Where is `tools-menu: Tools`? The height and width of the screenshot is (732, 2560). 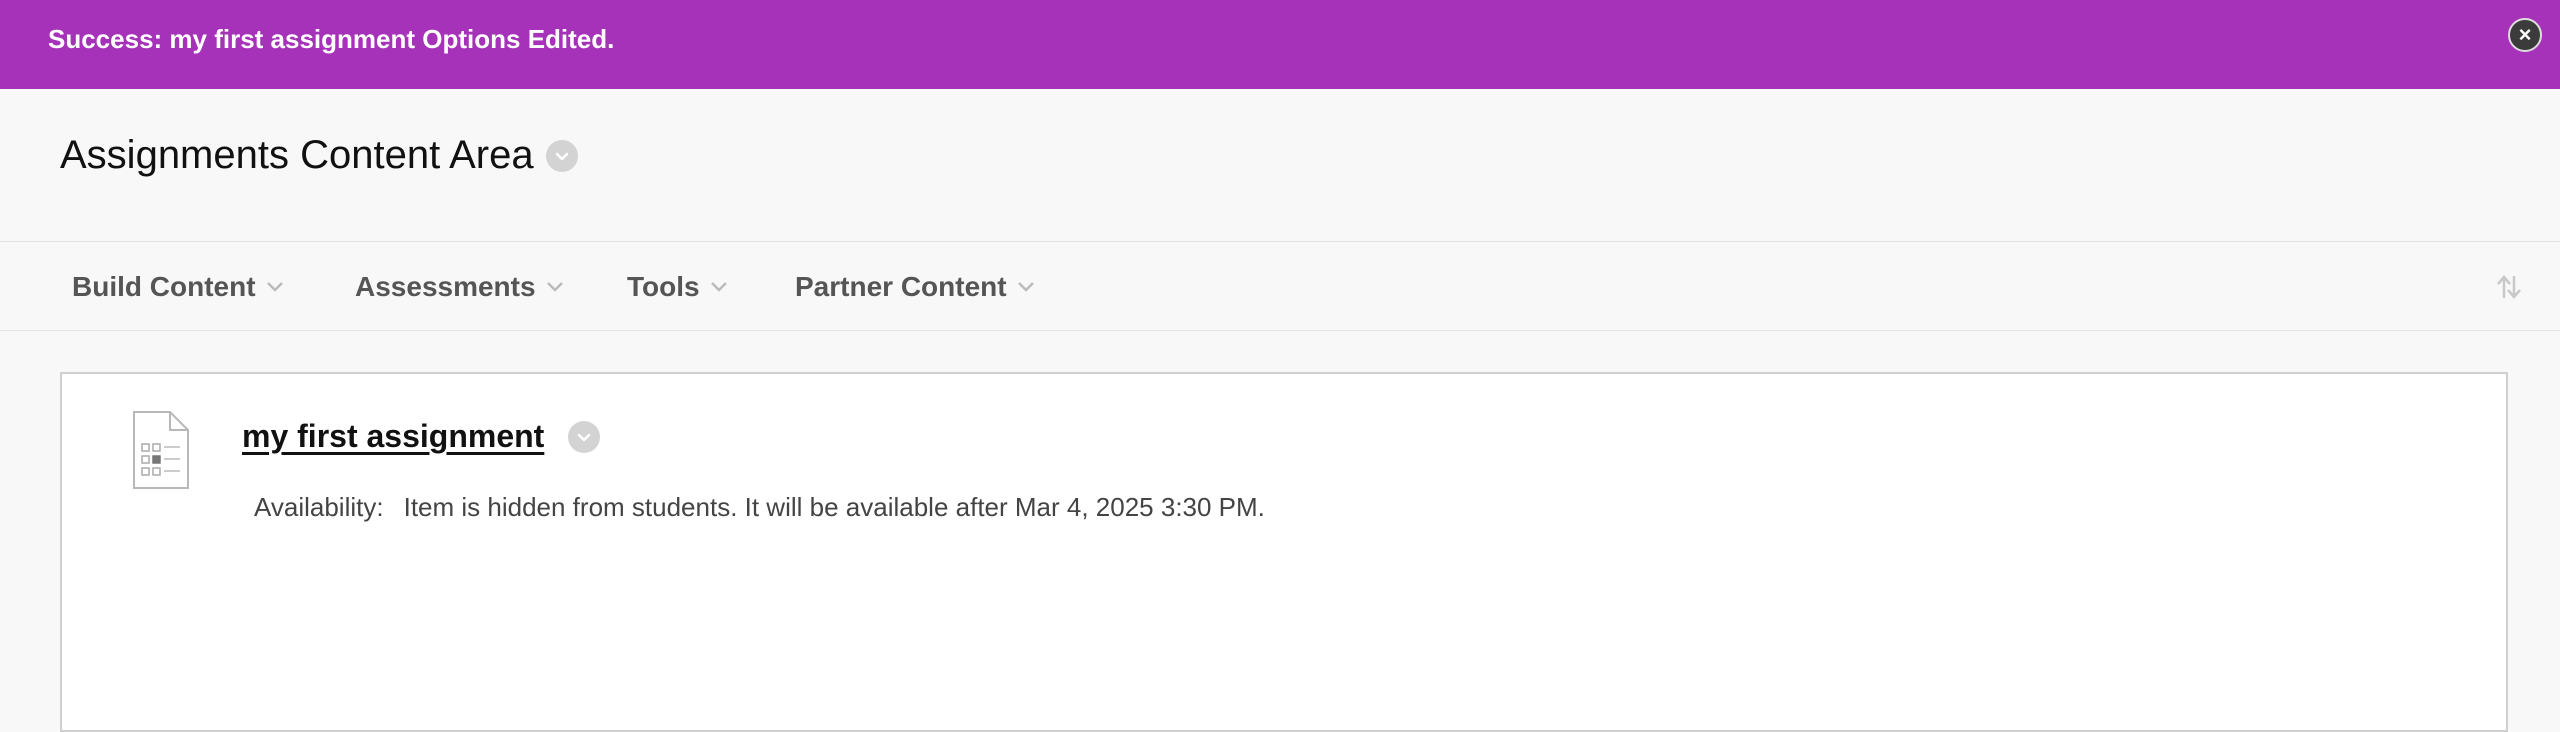 tools-menu: Tools is located at coordinates (677, 287).